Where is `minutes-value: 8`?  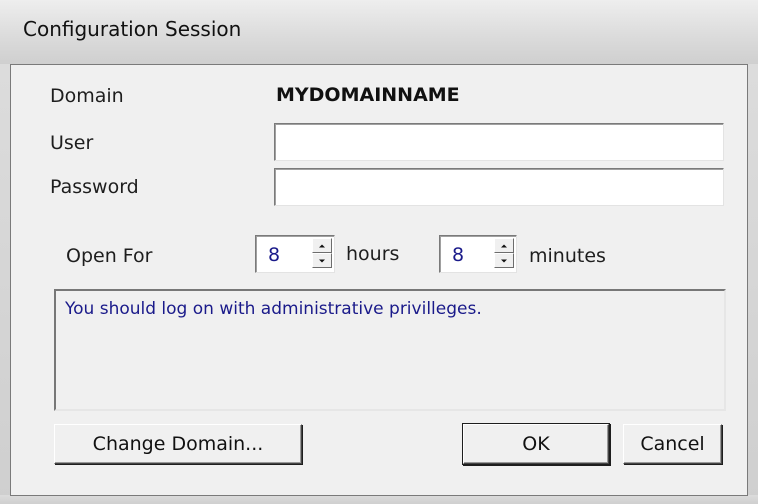
minutes-value: 8 is located at coordinates (458, 255).